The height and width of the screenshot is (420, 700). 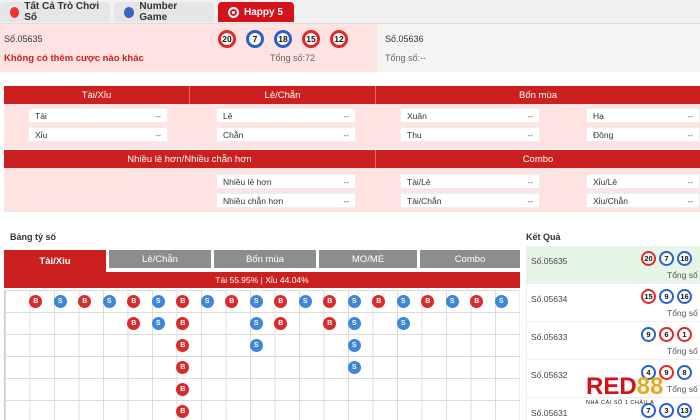 What do you see at coordinates (538, 48) in the screenshot?
I see `next-draw-panel: Số.05636 Tổng số:--` at bounding box center [538, 48].